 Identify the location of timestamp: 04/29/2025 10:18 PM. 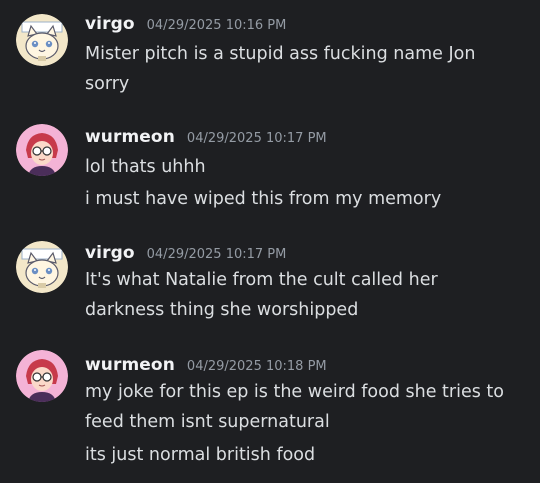
(256, 366).